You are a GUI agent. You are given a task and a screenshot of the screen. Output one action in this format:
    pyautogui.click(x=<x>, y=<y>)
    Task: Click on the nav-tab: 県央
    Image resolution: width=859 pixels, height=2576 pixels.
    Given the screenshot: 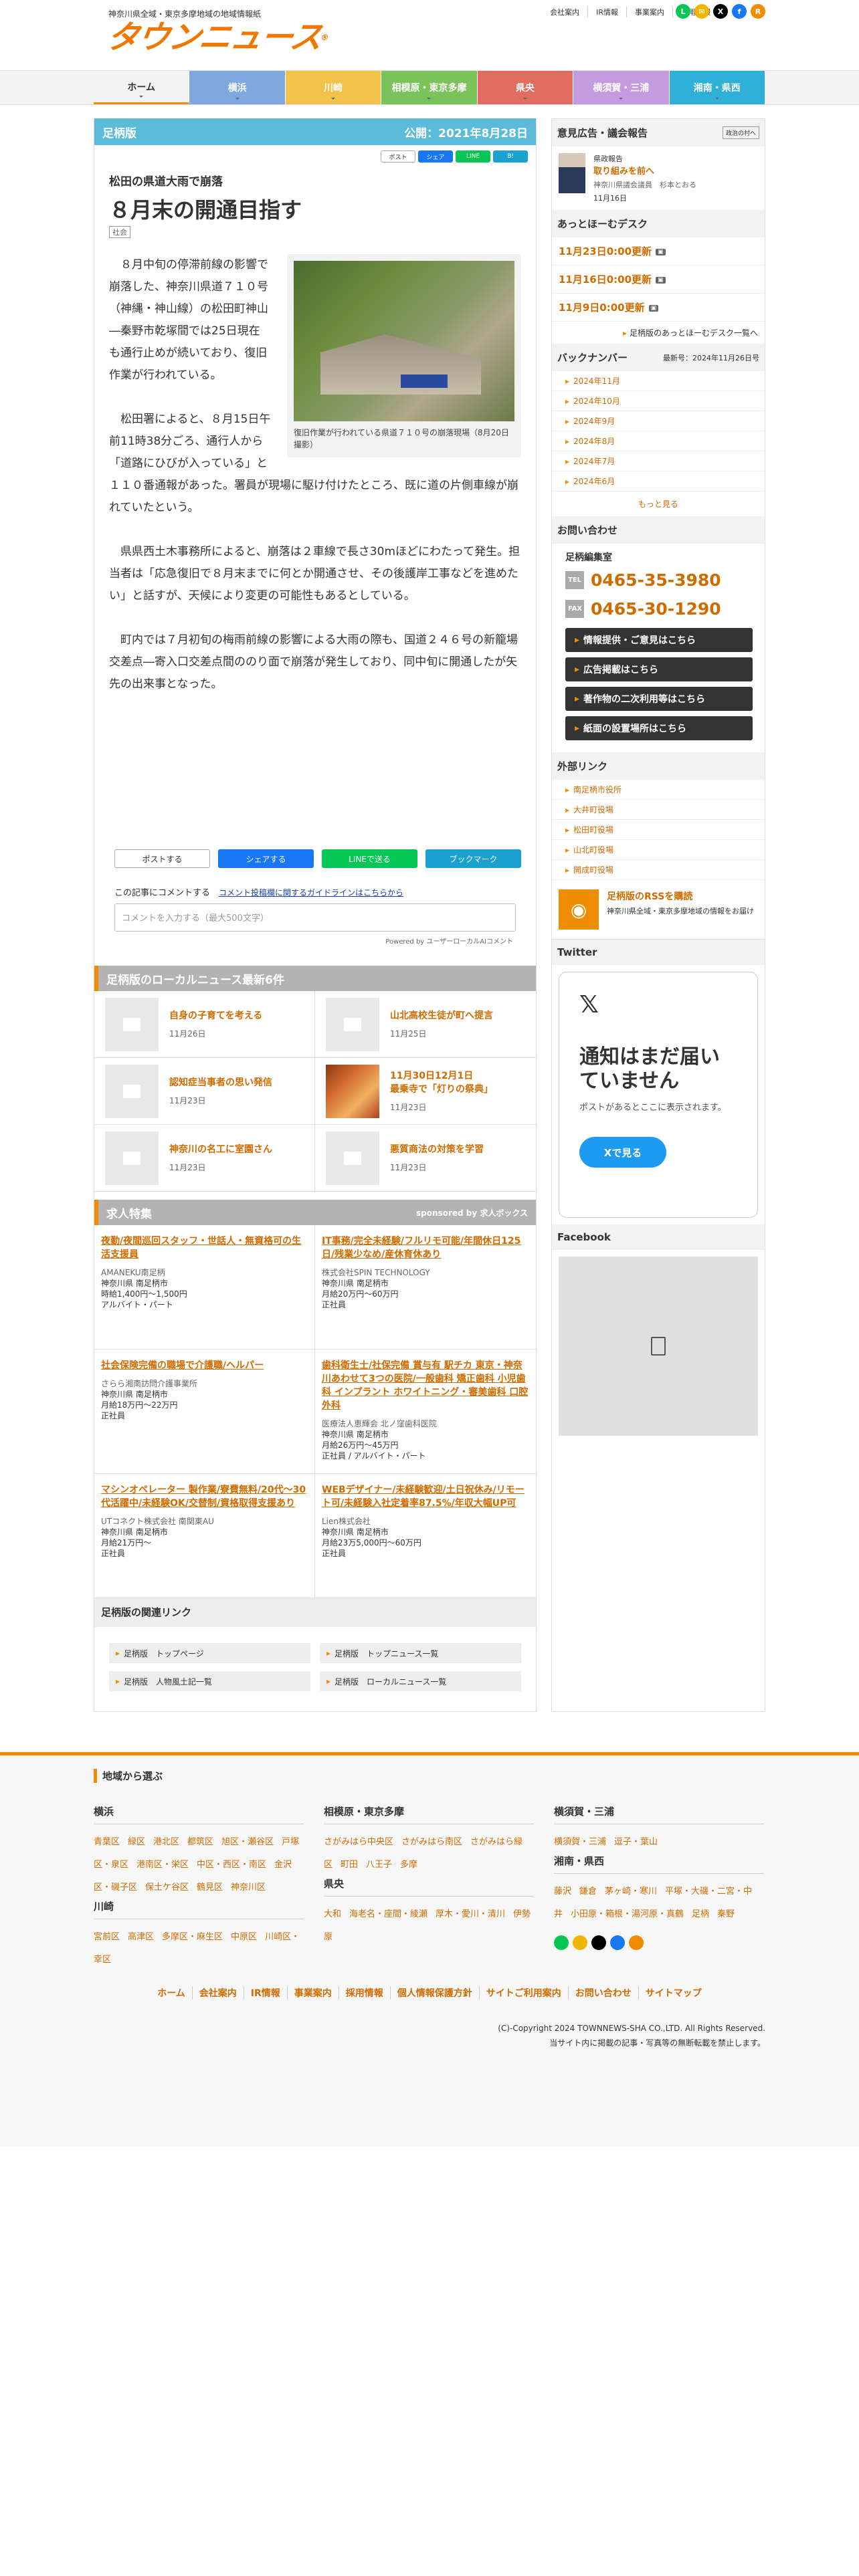 What is the action you would take?
    pyautogui.click(x=525, y=88)
    